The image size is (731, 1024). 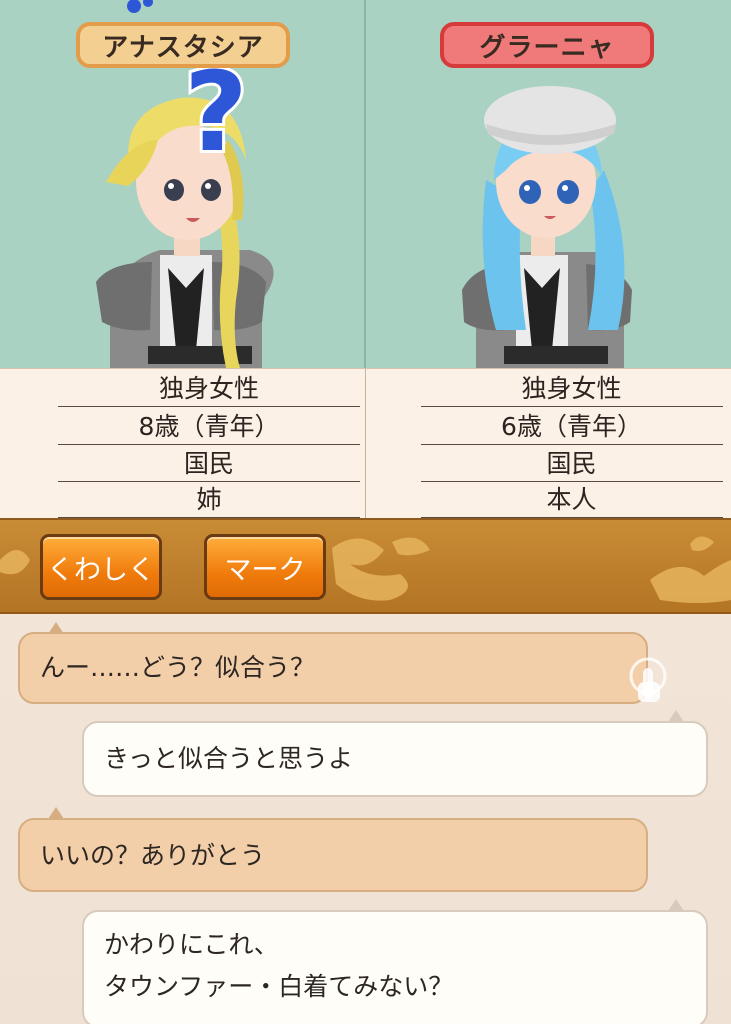 What do you see at coordinates (209, 427) in the screenshot?
I see `info-age: 8歳（青年）` at bounding box center [209, 427].